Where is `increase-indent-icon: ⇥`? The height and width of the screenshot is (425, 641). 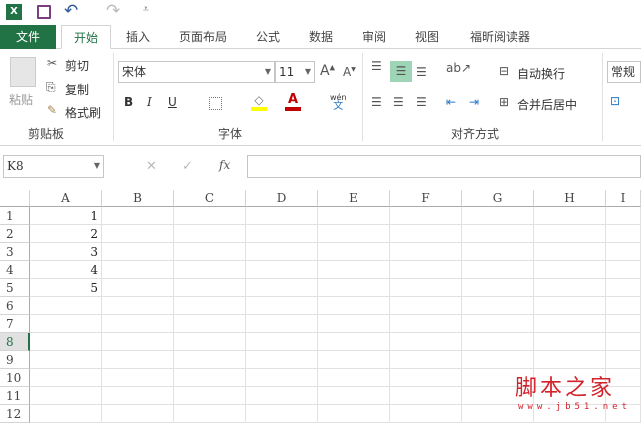 increase-indent-icon: ⇥ is located at coordinates (474, 102).